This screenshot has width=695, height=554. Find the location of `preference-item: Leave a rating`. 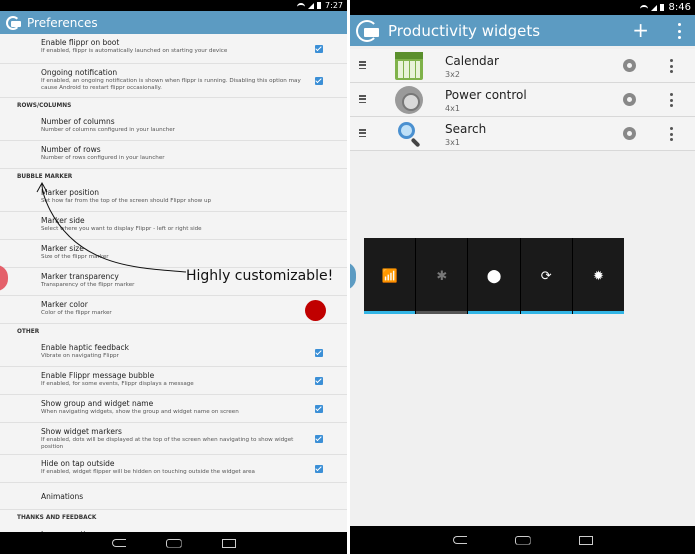

preference-item: Leave a rating is located at coordinates (173, 528).